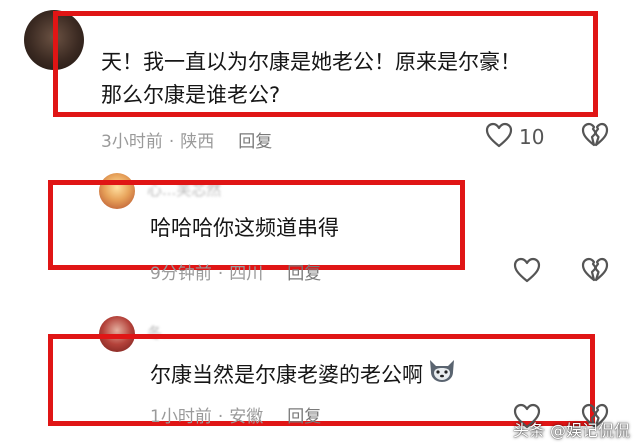 This screenshot has width=640, height=447. Describe the element at coordinates (191, 95) in the screenshot. I see `comment-line: 那么尔康是谁老公?` at that location.